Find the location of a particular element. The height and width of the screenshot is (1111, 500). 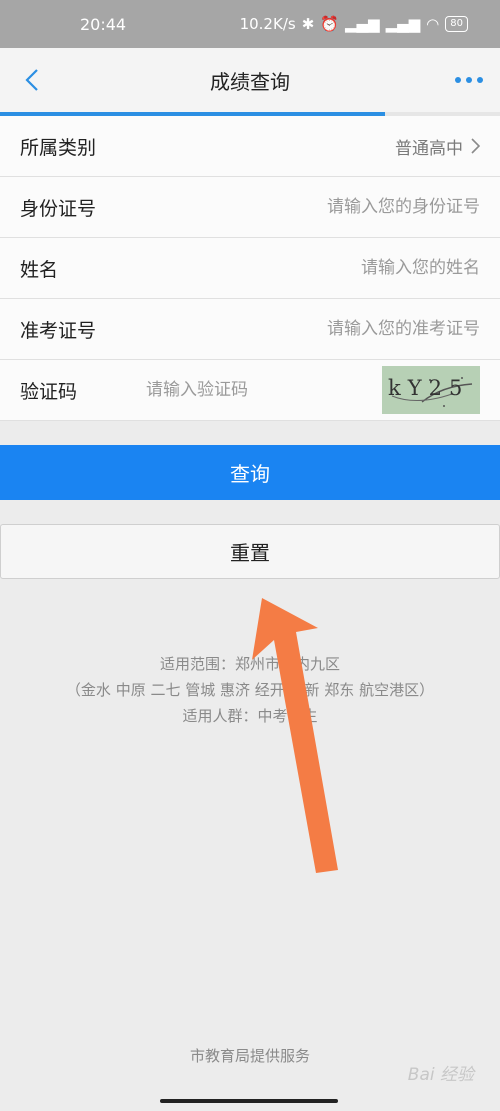

category-value: 普通高中 is located at coordinates (429, 148).